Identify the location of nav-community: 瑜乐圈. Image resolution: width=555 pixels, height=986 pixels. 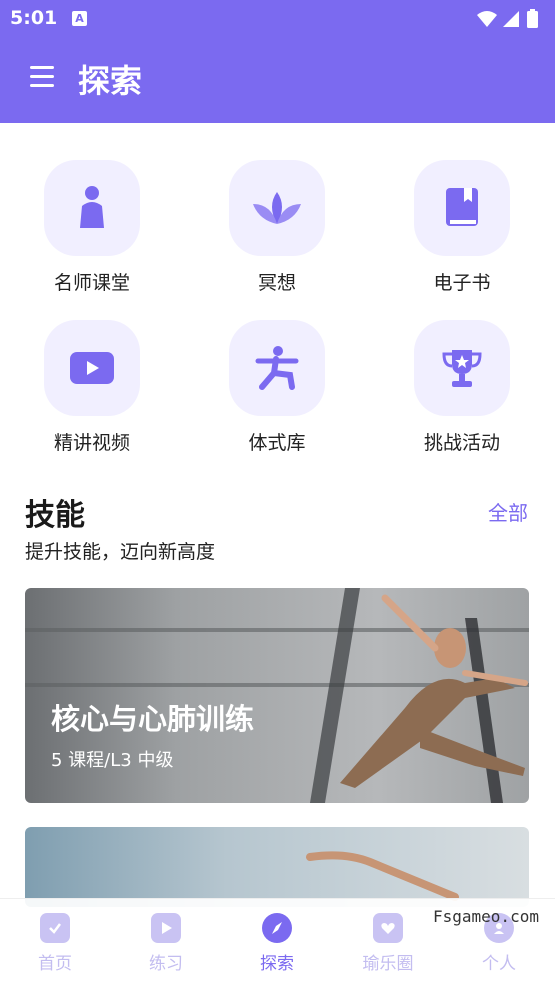
(388, 943).